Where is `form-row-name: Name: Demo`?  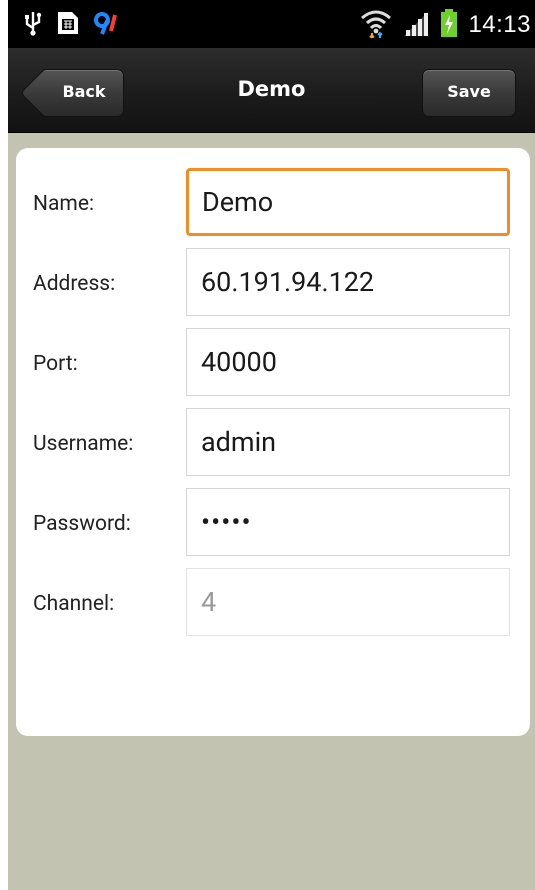 form-row-name: Name: Demo is located at coordinates (273, 204).